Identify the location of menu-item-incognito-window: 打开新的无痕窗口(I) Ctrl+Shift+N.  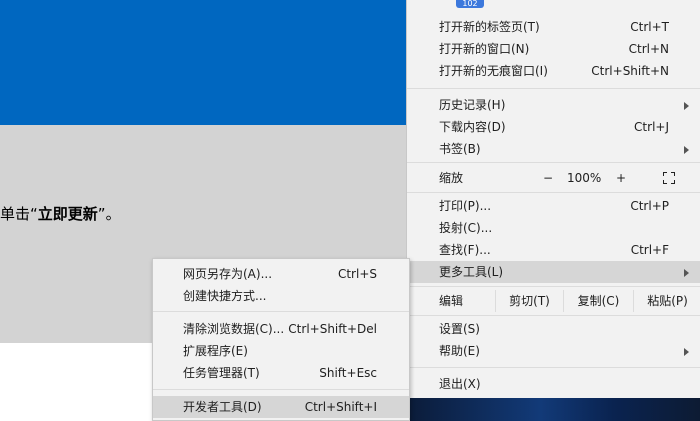
(553, 71).